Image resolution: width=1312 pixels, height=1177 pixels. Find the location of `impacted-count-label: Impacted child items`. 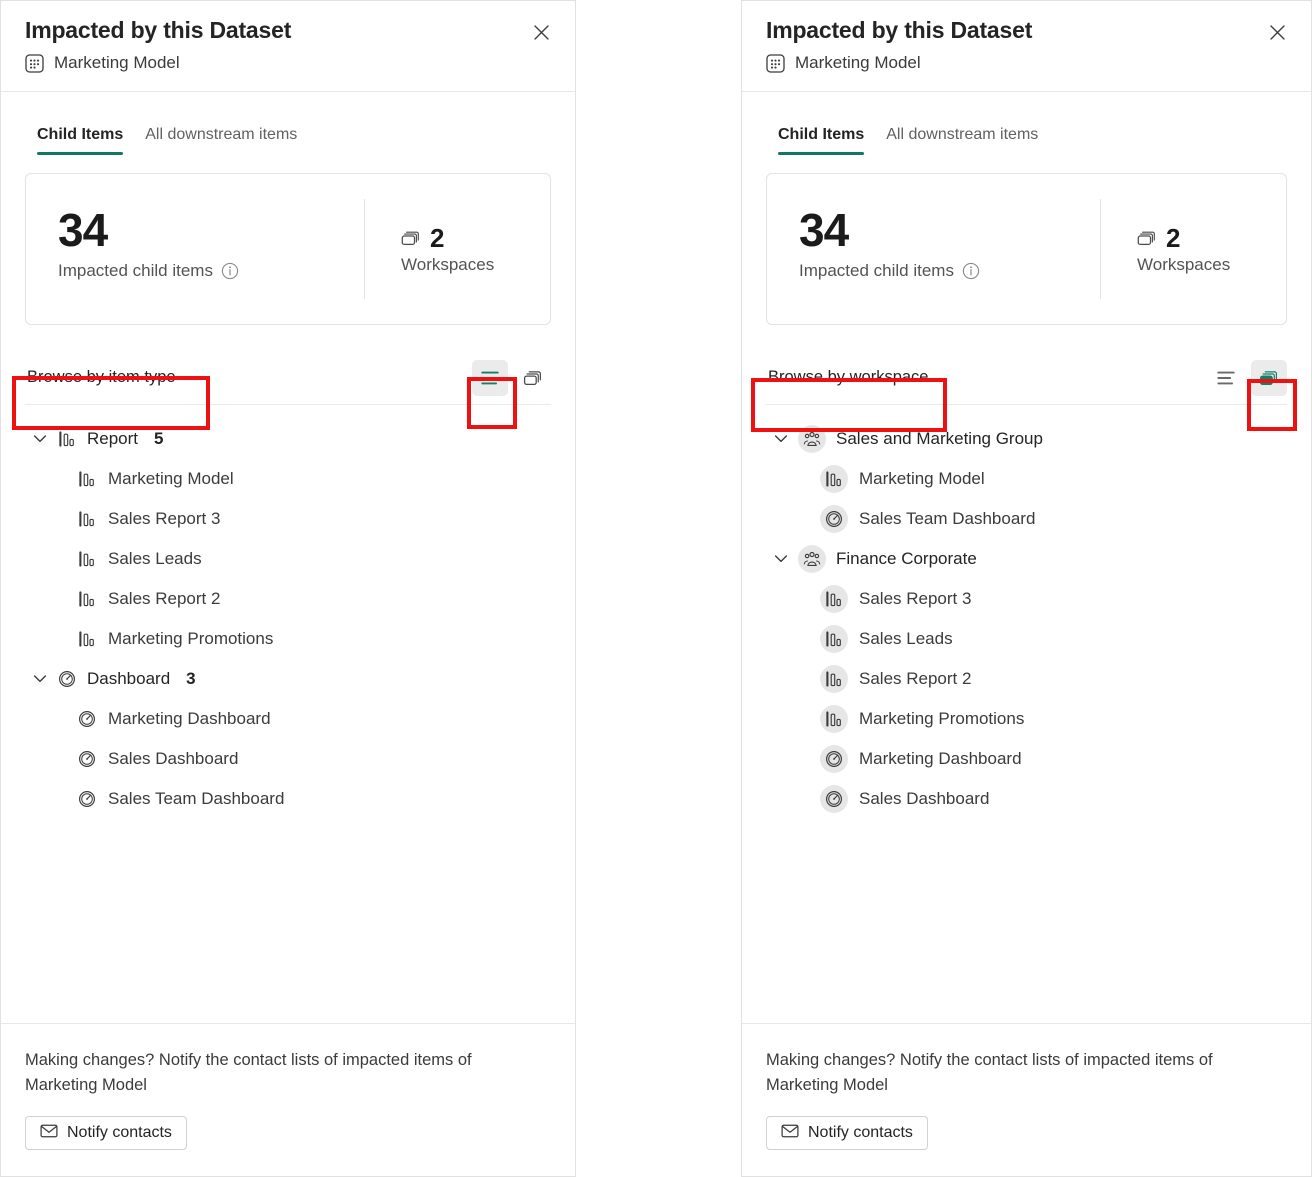

impacted-count-label: Impacted child items is located at coordinates (949, 271).